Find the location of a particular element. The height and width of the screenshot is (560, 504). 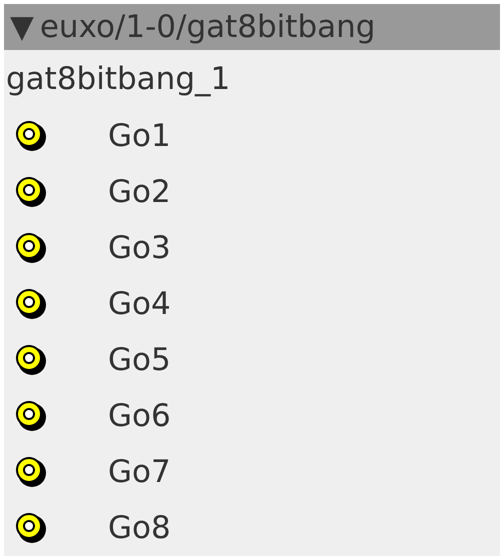

module-title: euxo/1-0/gat8bitbang is located at coordinates (208, 27).